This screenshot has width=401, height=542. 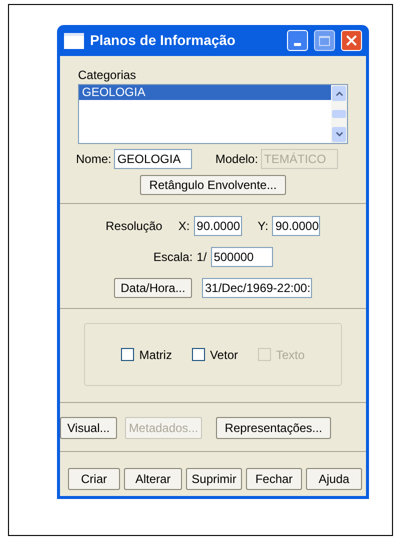 I want to click on dialog-button: Alterar, so click(x=153, y=479).